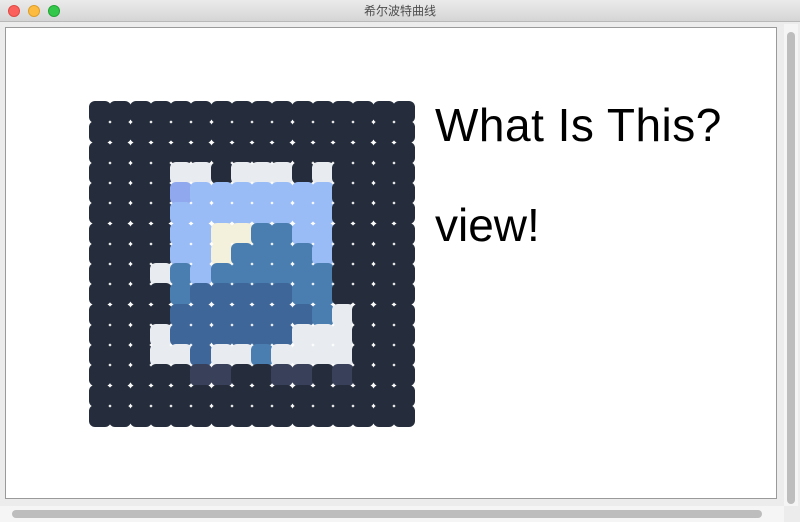  I want to click on vertical-scrollbar, so click(791, 265).